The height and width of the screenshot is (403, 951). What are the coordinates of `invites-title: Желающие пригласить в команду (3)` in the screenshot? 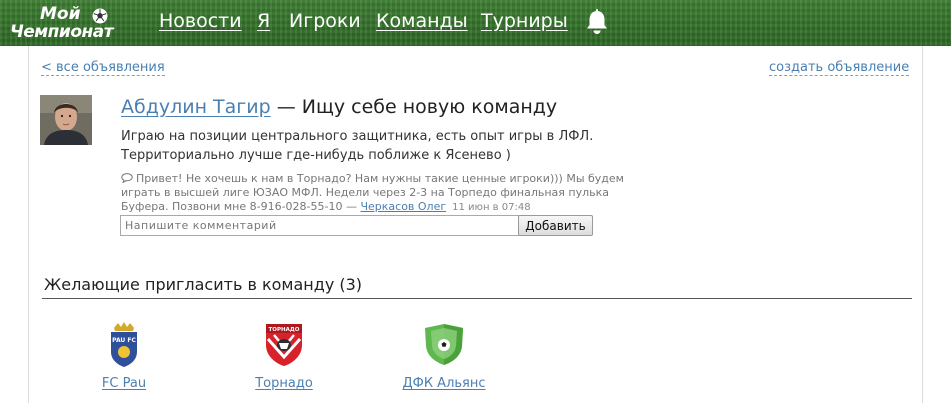 It's located at (203, 284).